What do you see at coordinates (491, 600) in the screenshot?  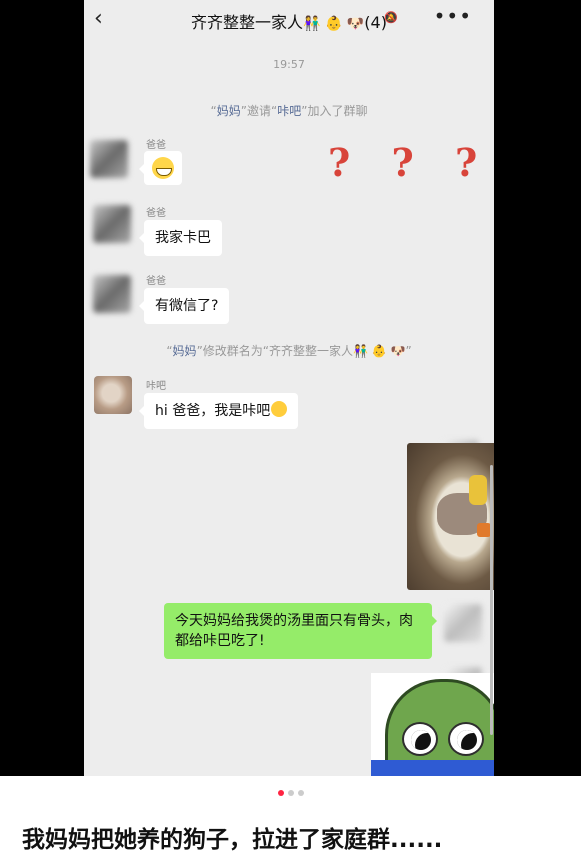 I see `scrollbar` at bounding box center [491, 600].